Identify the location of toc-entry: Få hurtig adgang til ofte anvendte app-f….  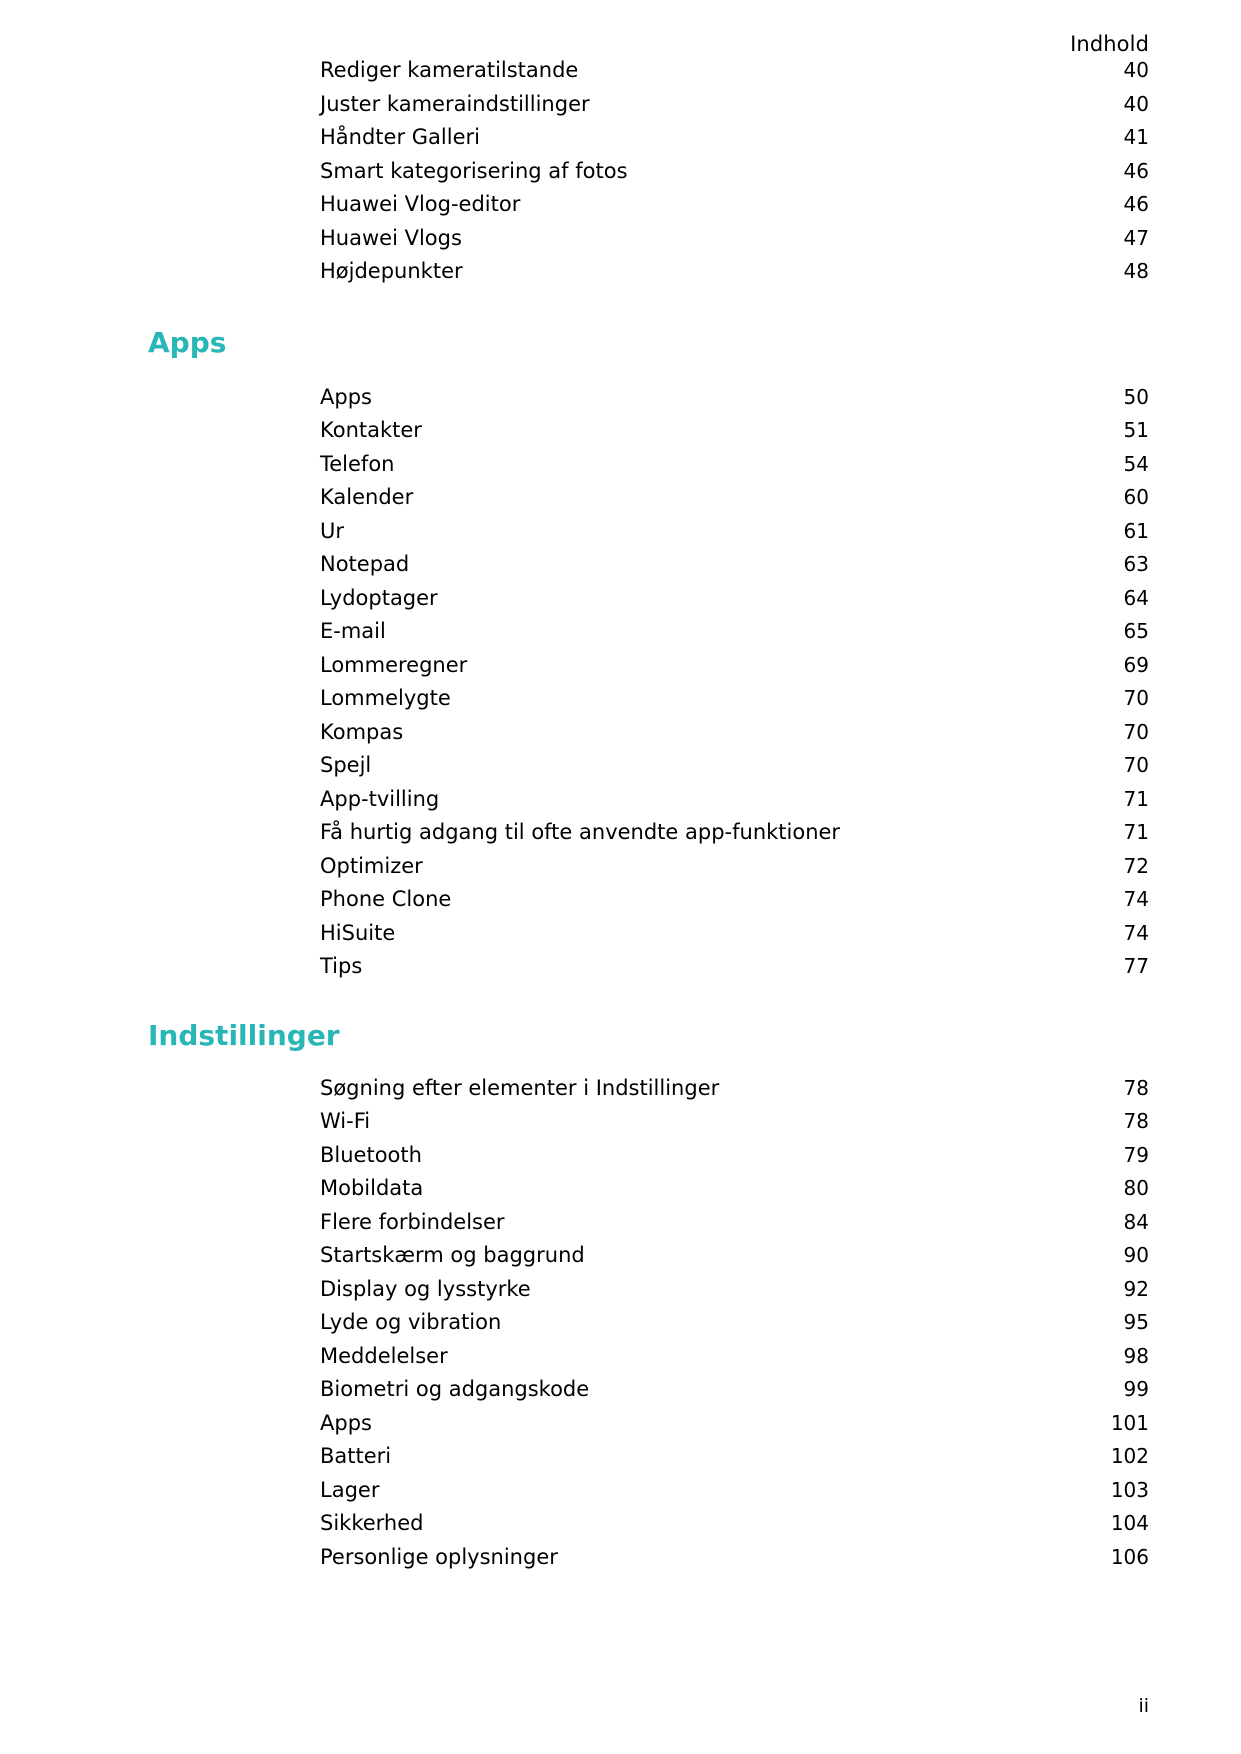
(734, 839).